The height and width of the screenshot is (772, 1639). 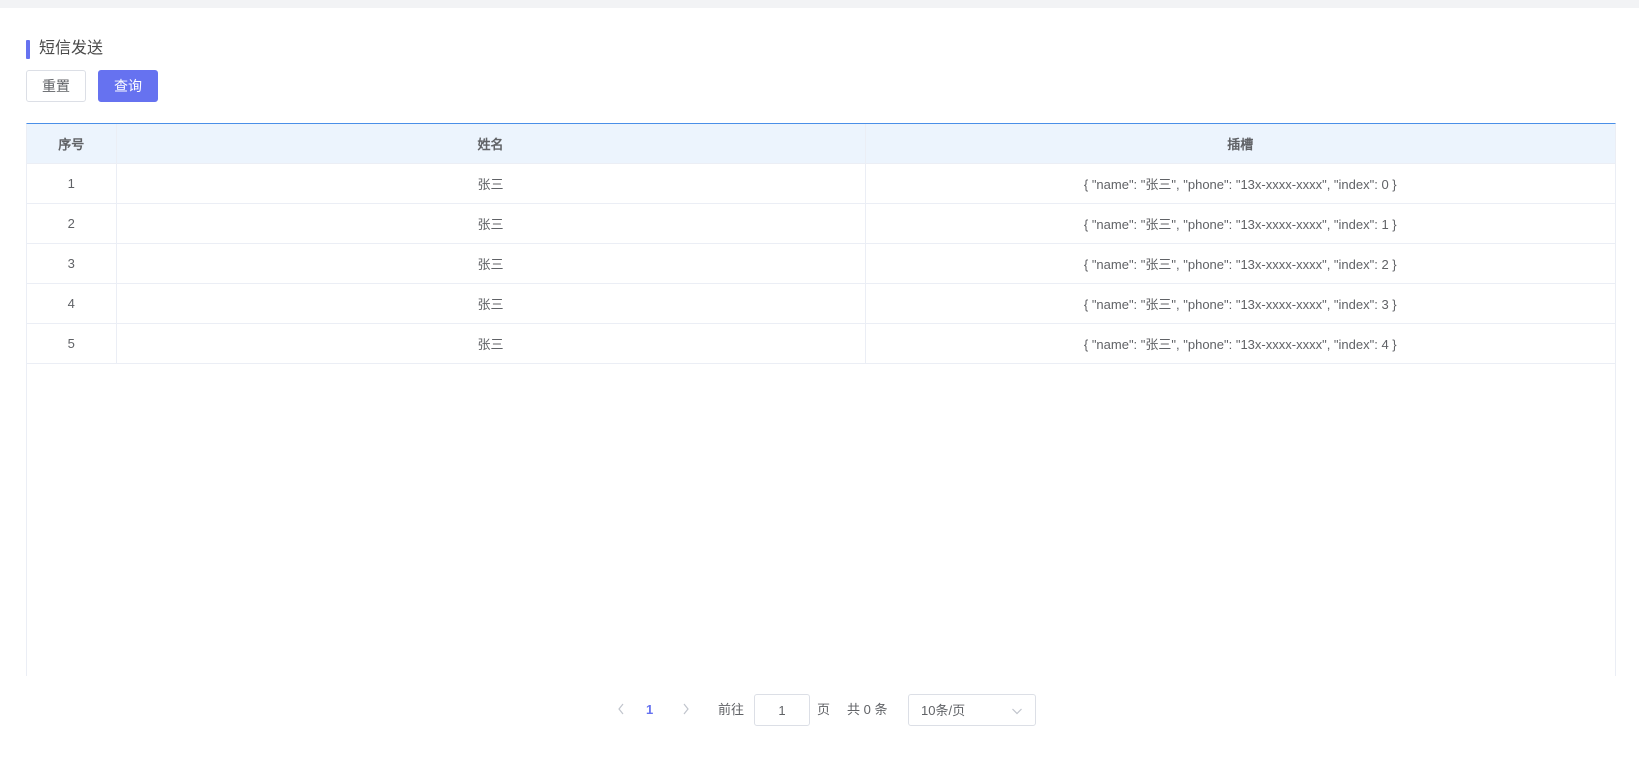 I want to click on page-number-current: 1, so click(x=649, y=710).